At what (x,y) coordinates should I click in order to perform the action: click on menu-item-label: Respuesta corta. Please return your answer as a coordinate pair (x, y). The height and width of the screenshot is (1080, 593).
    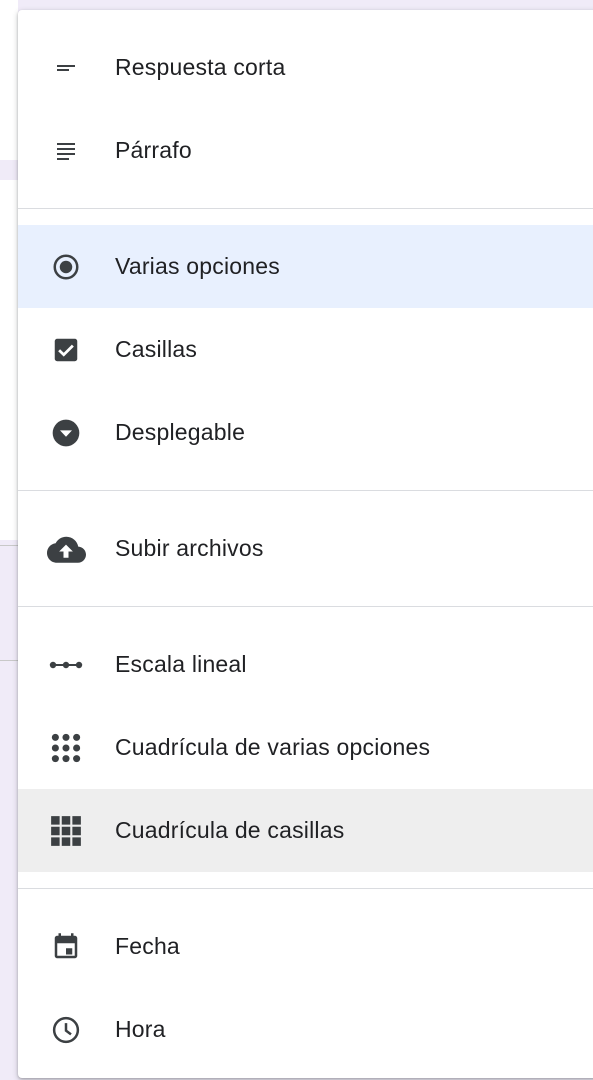
    Looking at the image, I should click on (200, 67).